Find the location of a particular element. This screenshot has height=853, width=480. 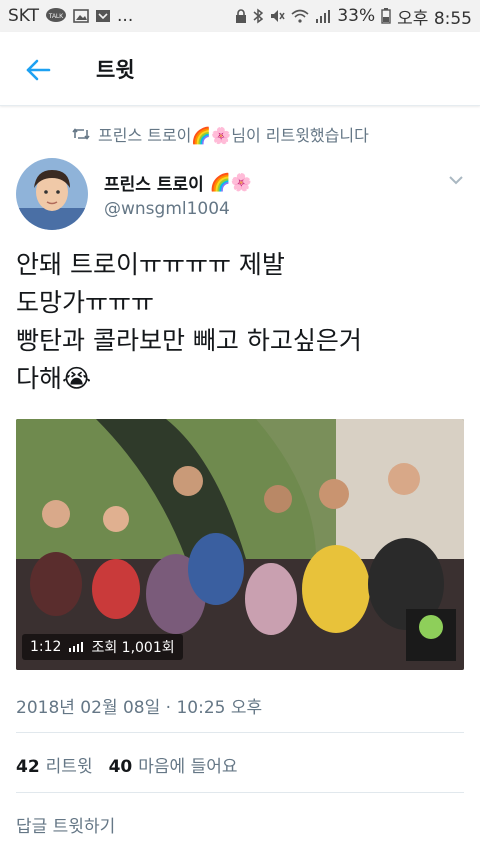

tweet-stats: 42 리트윗 40 마음에 들어요 is located at coordinates (127, 764).